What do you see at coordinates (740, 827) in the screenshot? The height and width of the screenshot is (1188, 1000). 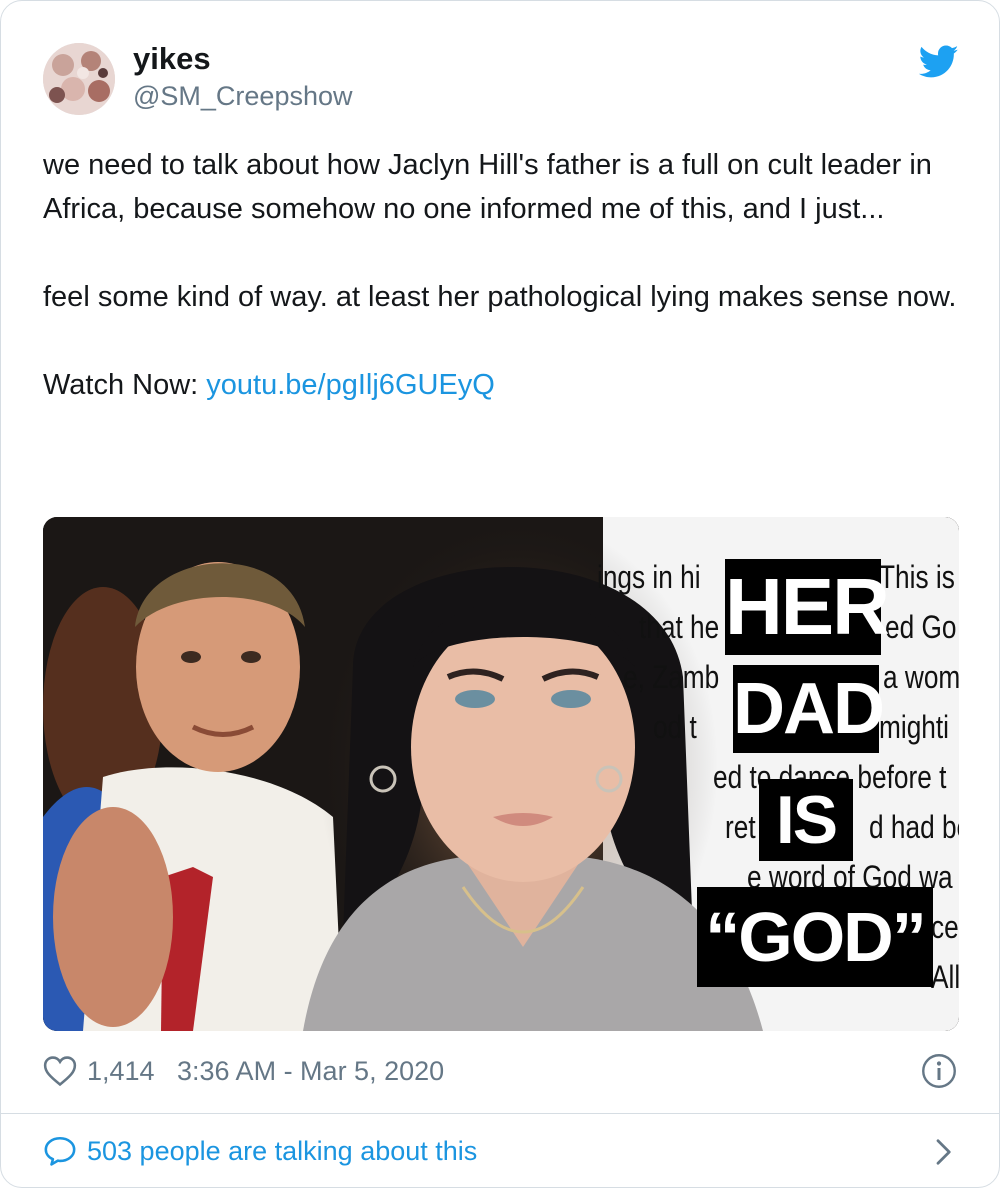 I see `media-background-text: ret` at bounding box center [740, 827].